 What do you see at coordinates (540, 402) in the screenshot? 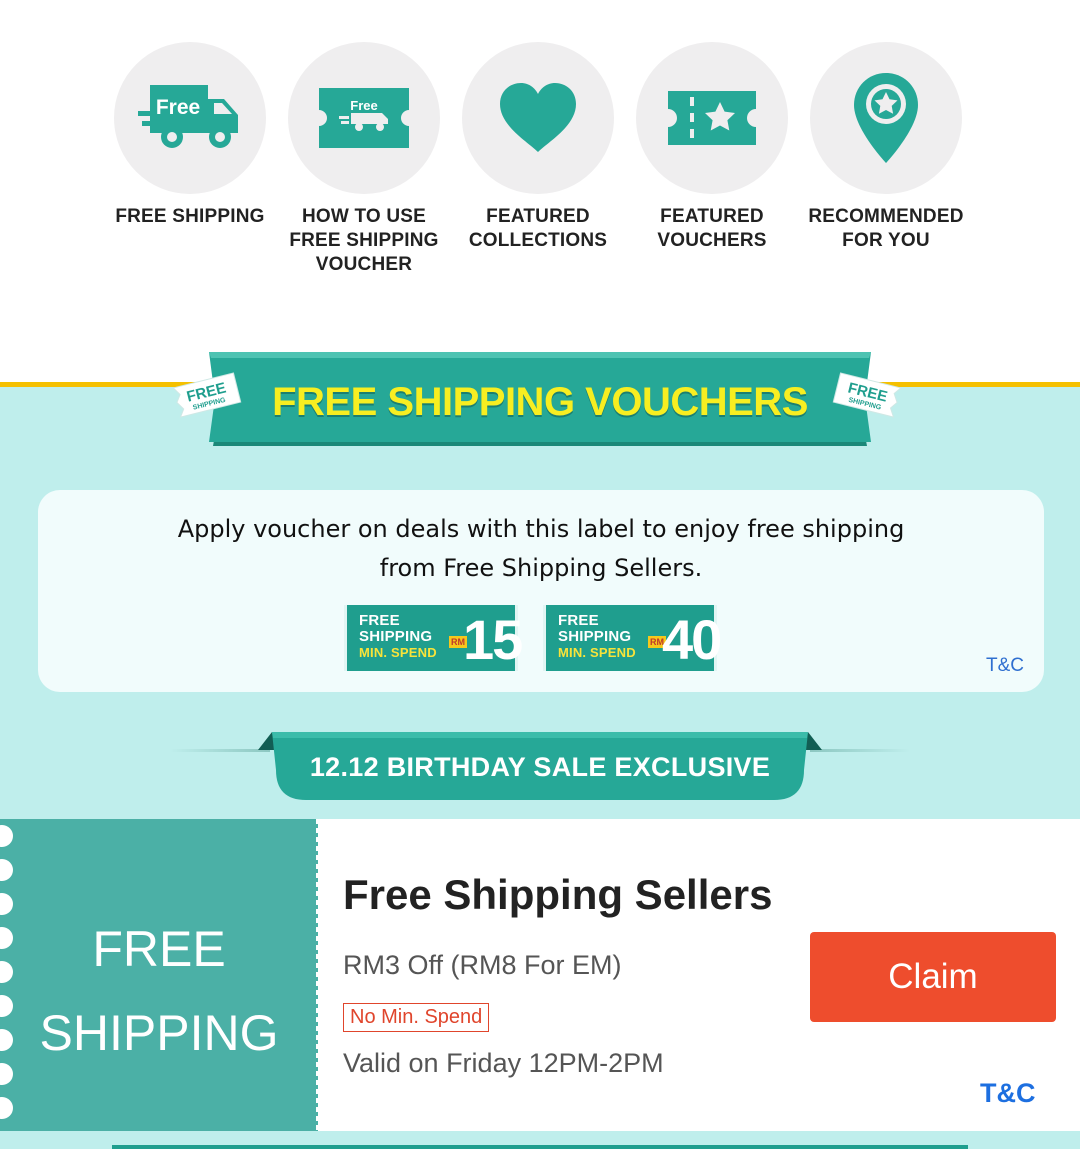
I see `section-title: FREE SHIPPING VOUCHERS` at bounding box center [540, 402].